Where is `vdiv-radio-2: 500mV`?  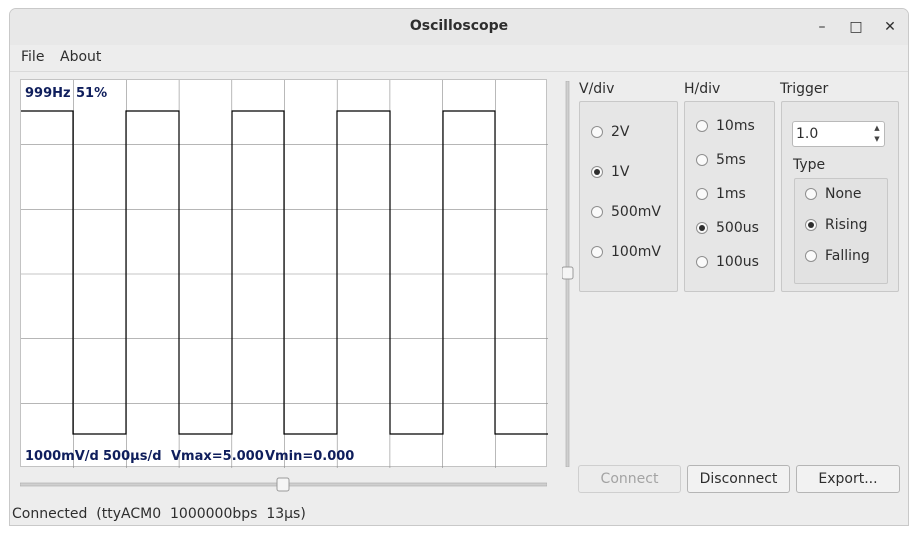 vdiv-radio-2: 500mV is located at coordinates (626, 212).